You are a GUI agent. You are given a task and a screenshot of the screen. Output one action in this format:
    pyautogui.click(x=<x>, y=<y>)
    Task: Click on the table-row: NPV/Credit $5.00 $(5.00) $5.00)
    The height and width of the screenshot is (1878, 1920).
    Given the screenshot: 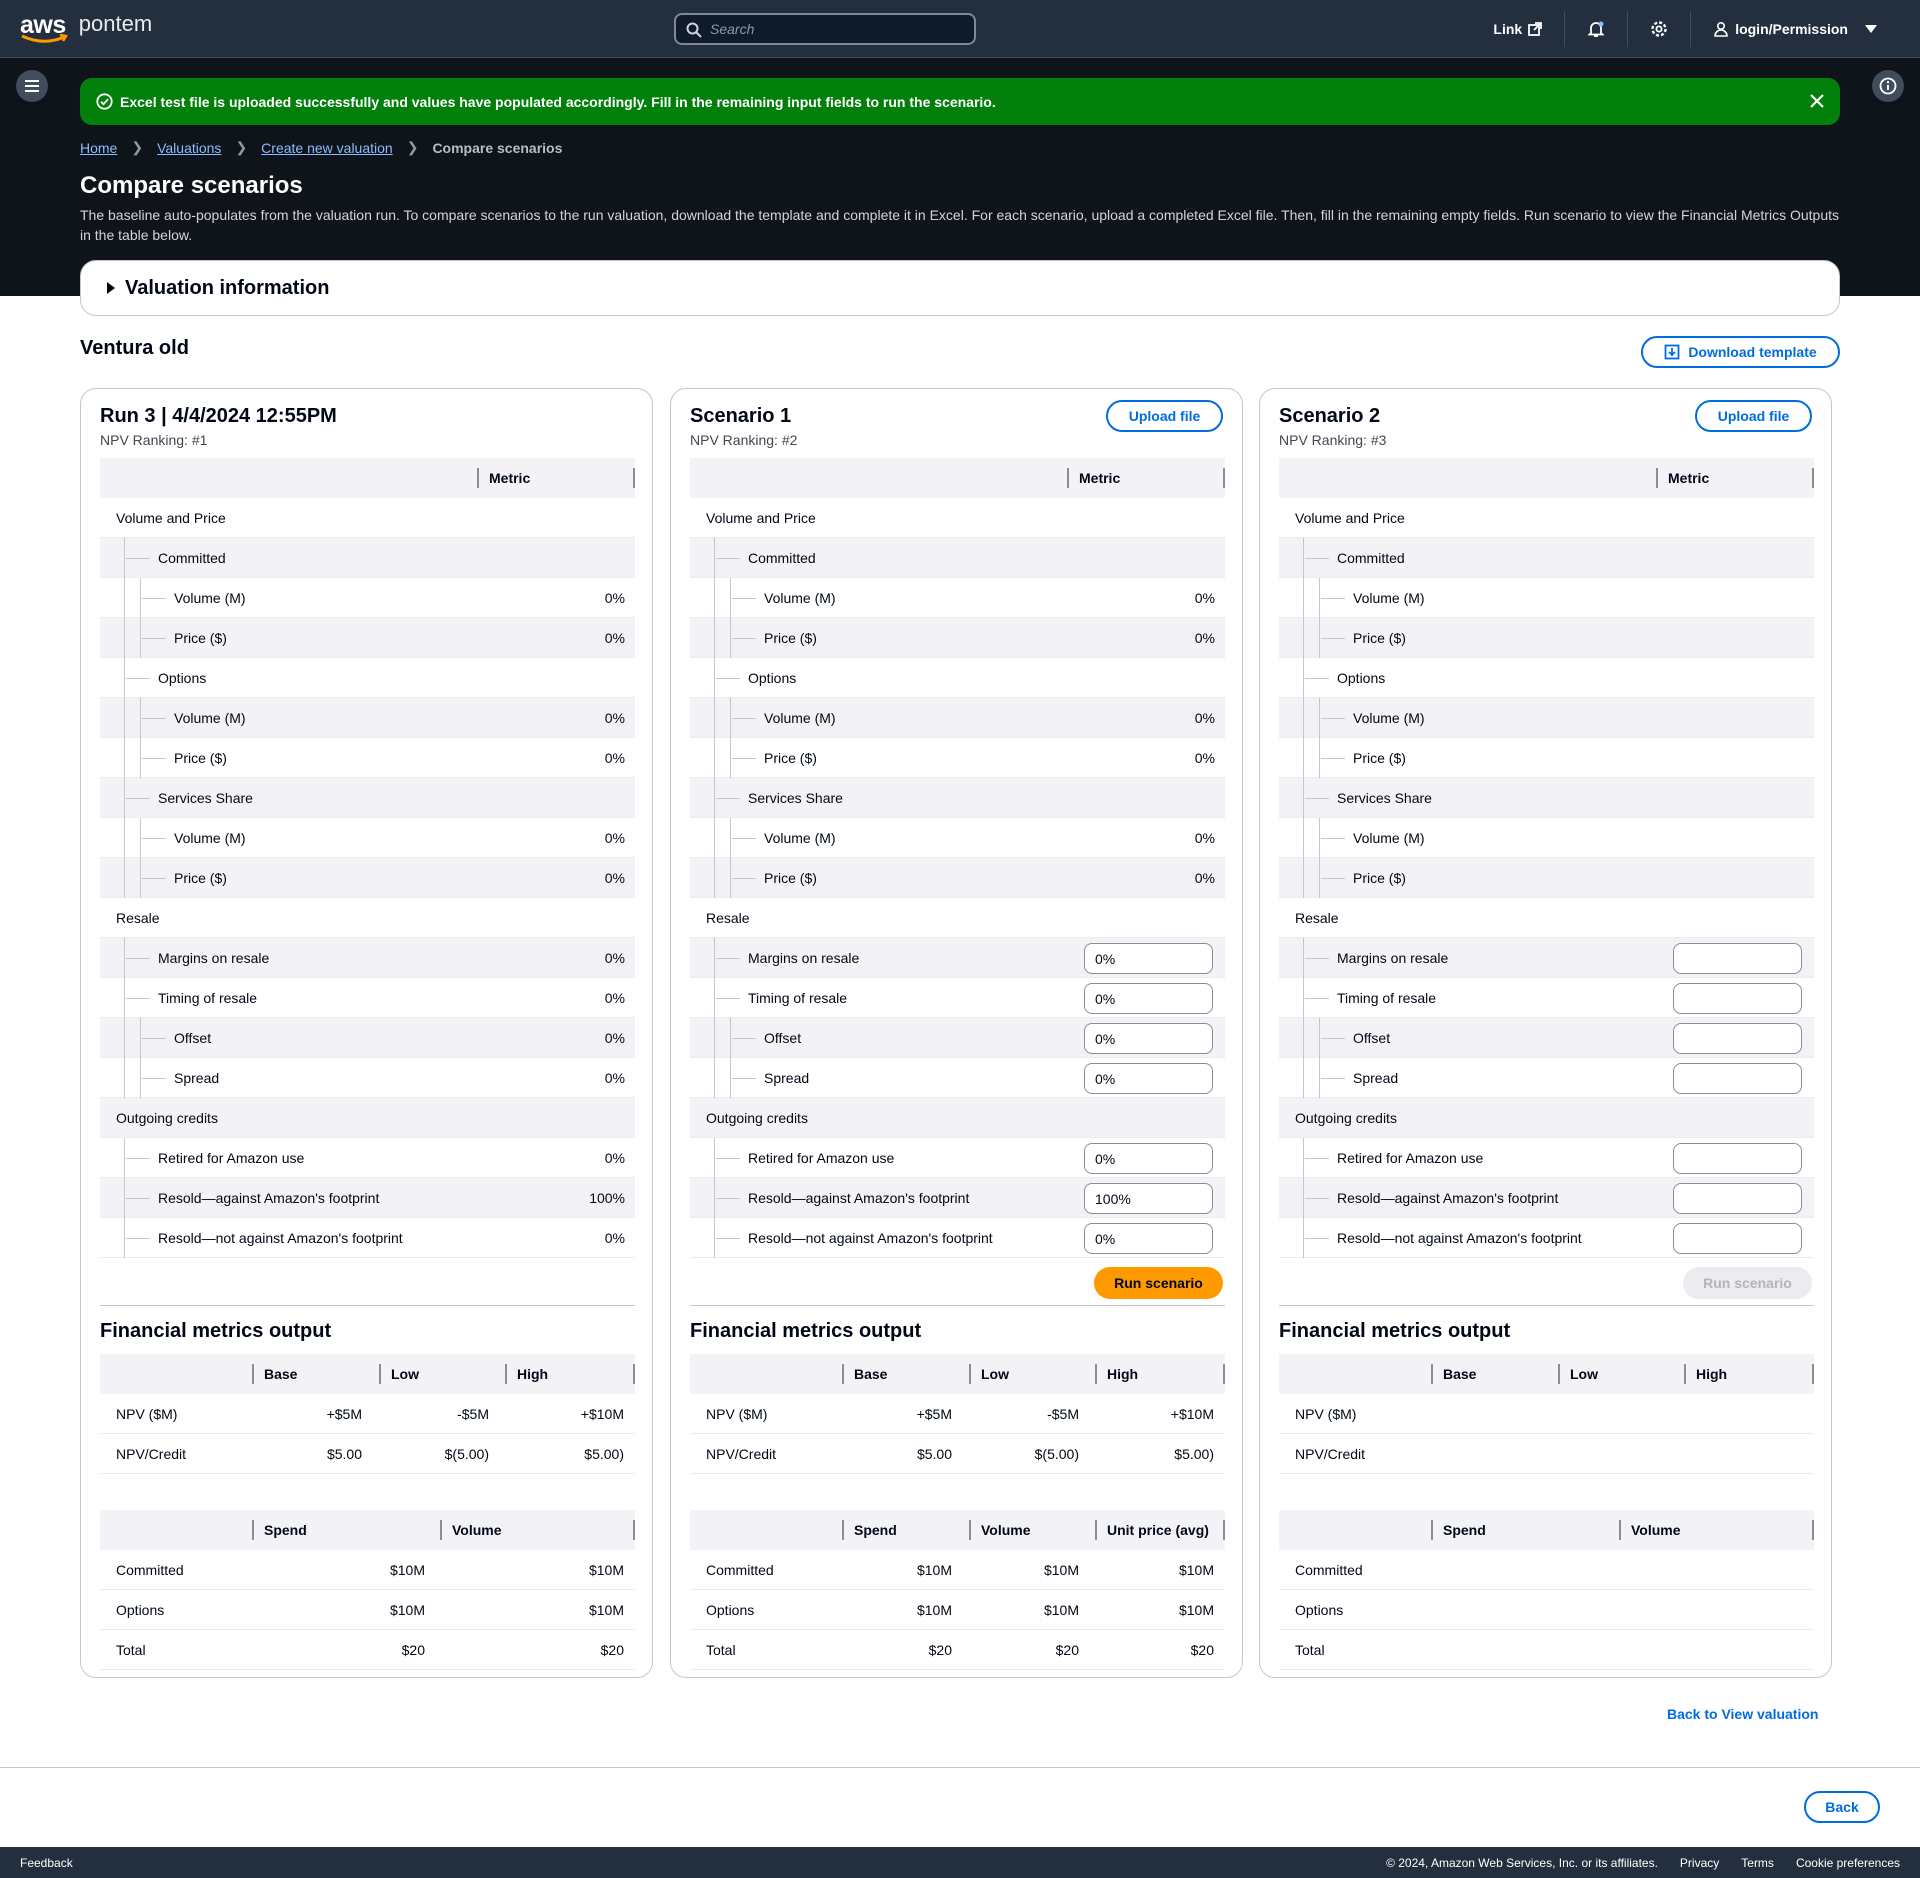 What is the action you would take?
    pyautogui.click(x=957, y=1454)
    